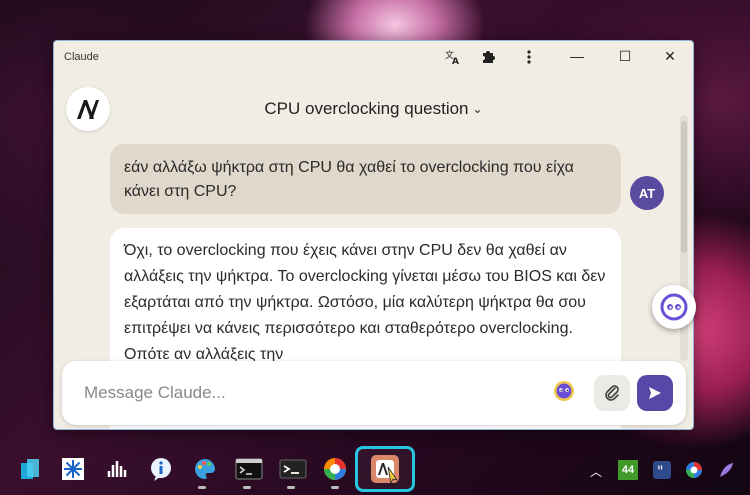  Describe the element at coordinates (81, 57) in the screenshot. I see `app-title: Claude` at that location.